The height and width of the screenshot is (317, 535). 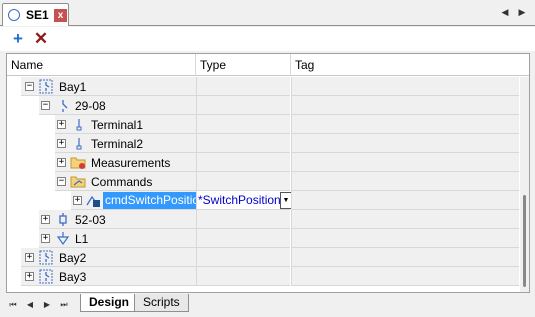 What do you see at coordinates (267, 39) in the screenshot?
I see `toolbar: + ✕` at bounding box center [267, 39].